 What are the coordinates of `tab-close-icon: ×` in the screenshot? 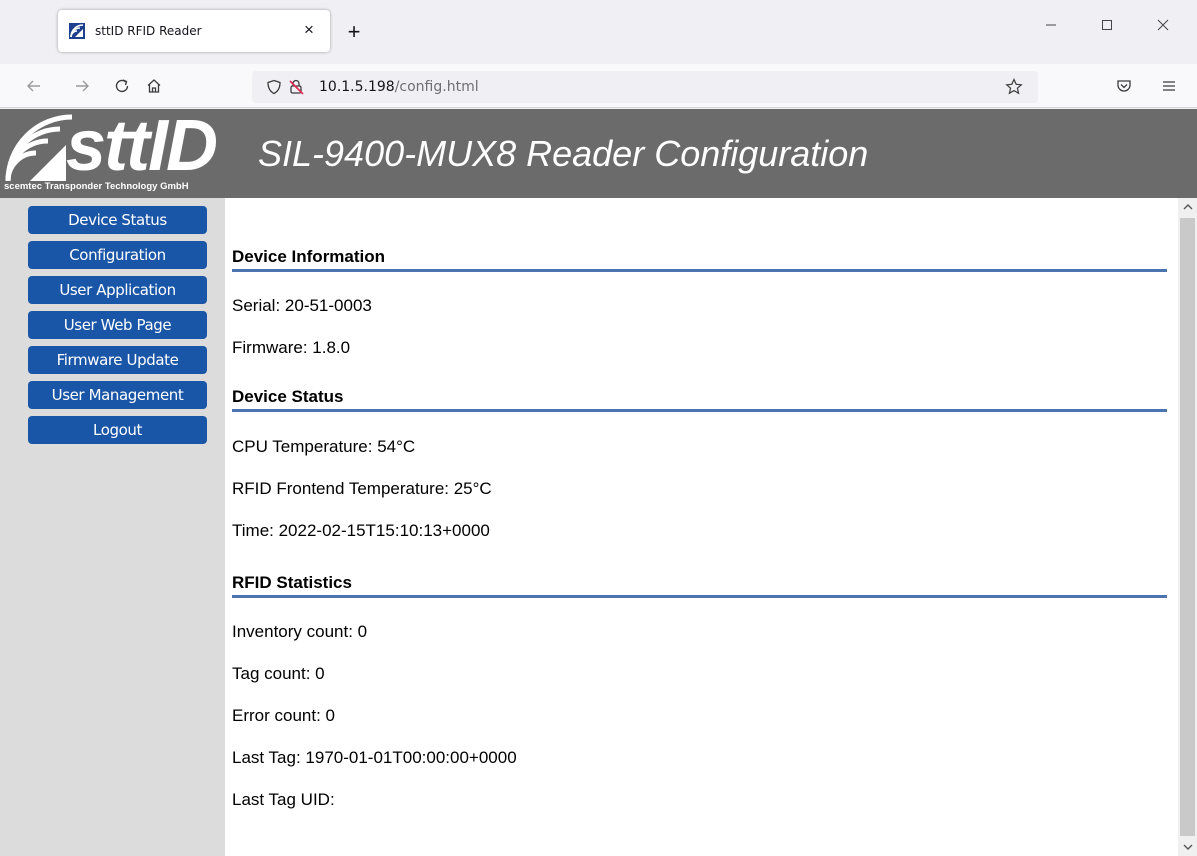 It's located at (309, 30).